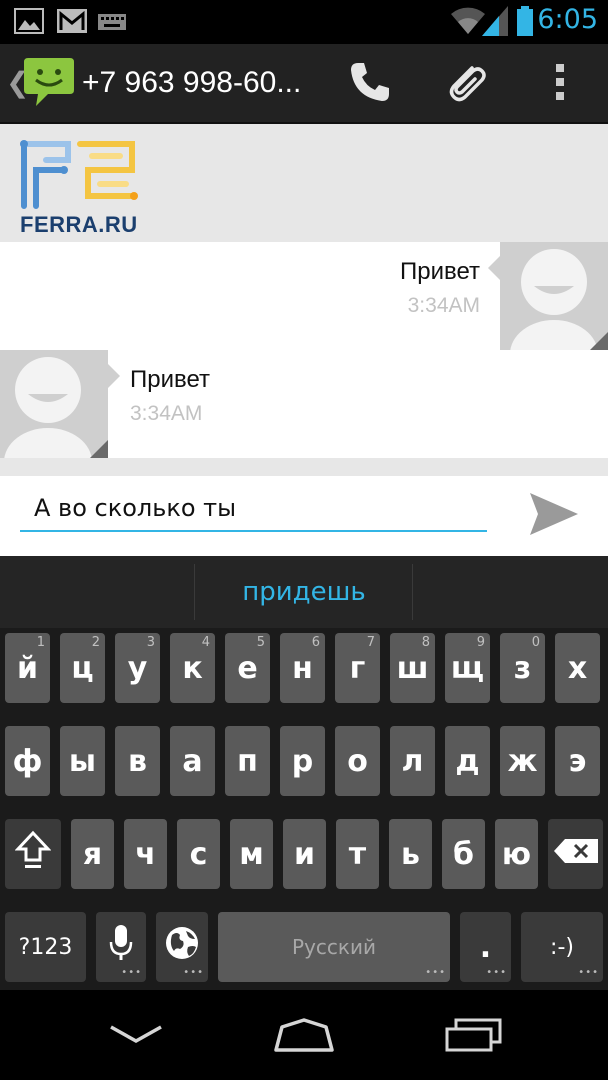 This screenshot has height=1080, width=608. I want to click on key-row2: ф, so click(27, 761).